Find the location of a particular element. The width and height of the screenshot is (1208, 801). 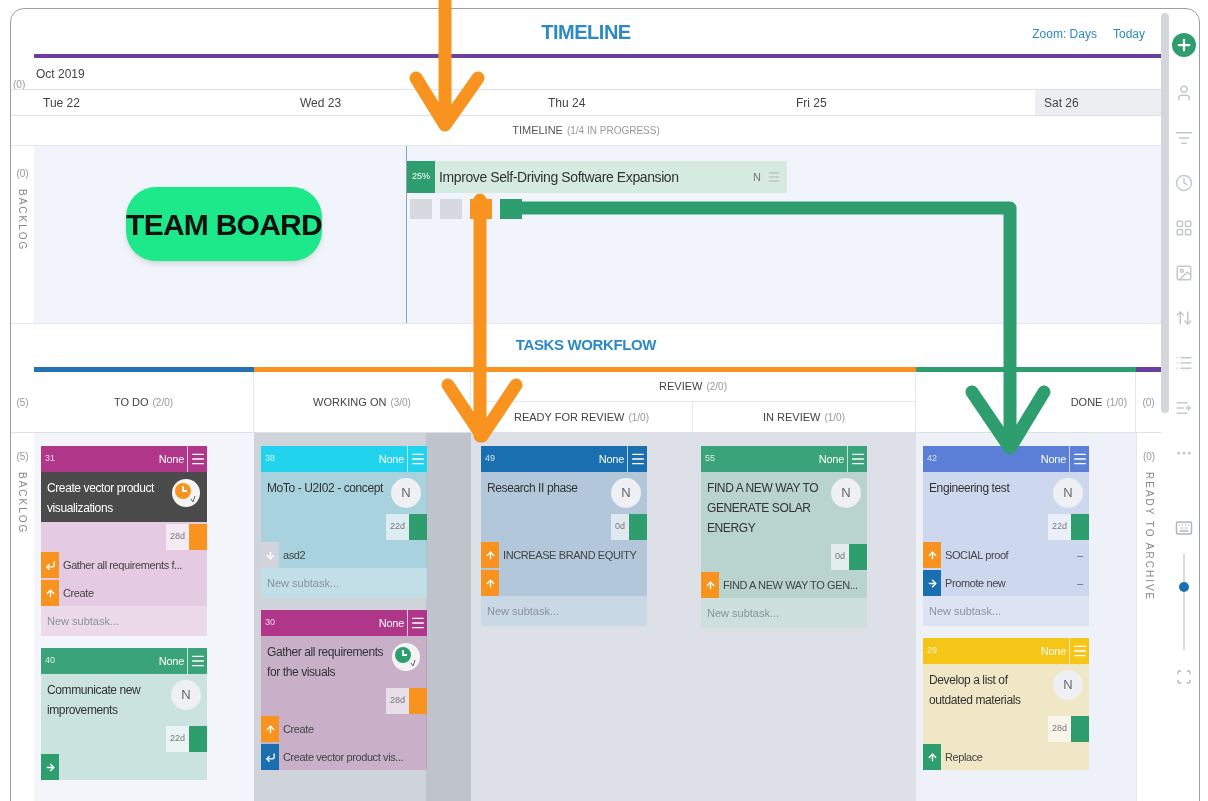

month-label: Oct 2019 is located at coordinates (60, 74).